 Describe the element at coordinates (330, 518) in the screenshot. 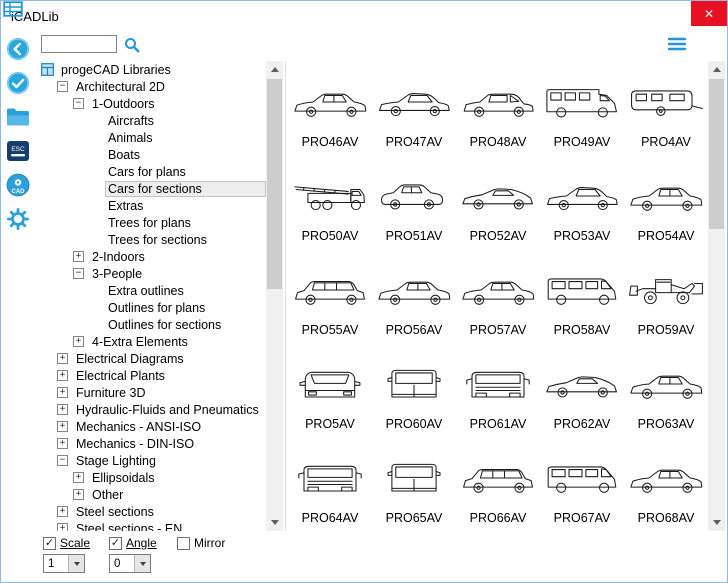

I see `block-label: PRO64AV` at that location.